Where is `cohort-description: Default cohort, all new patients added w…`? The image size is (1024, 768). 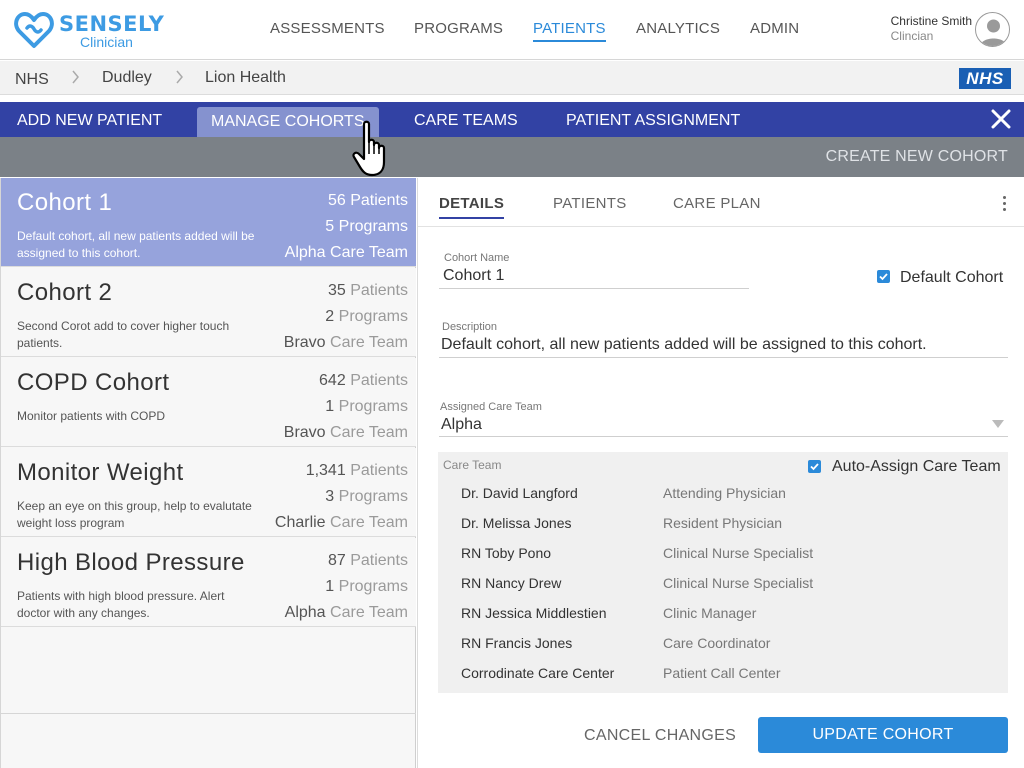 cohort-description: Default cohort, all new patients added w… is located at coordinates (136, 244).